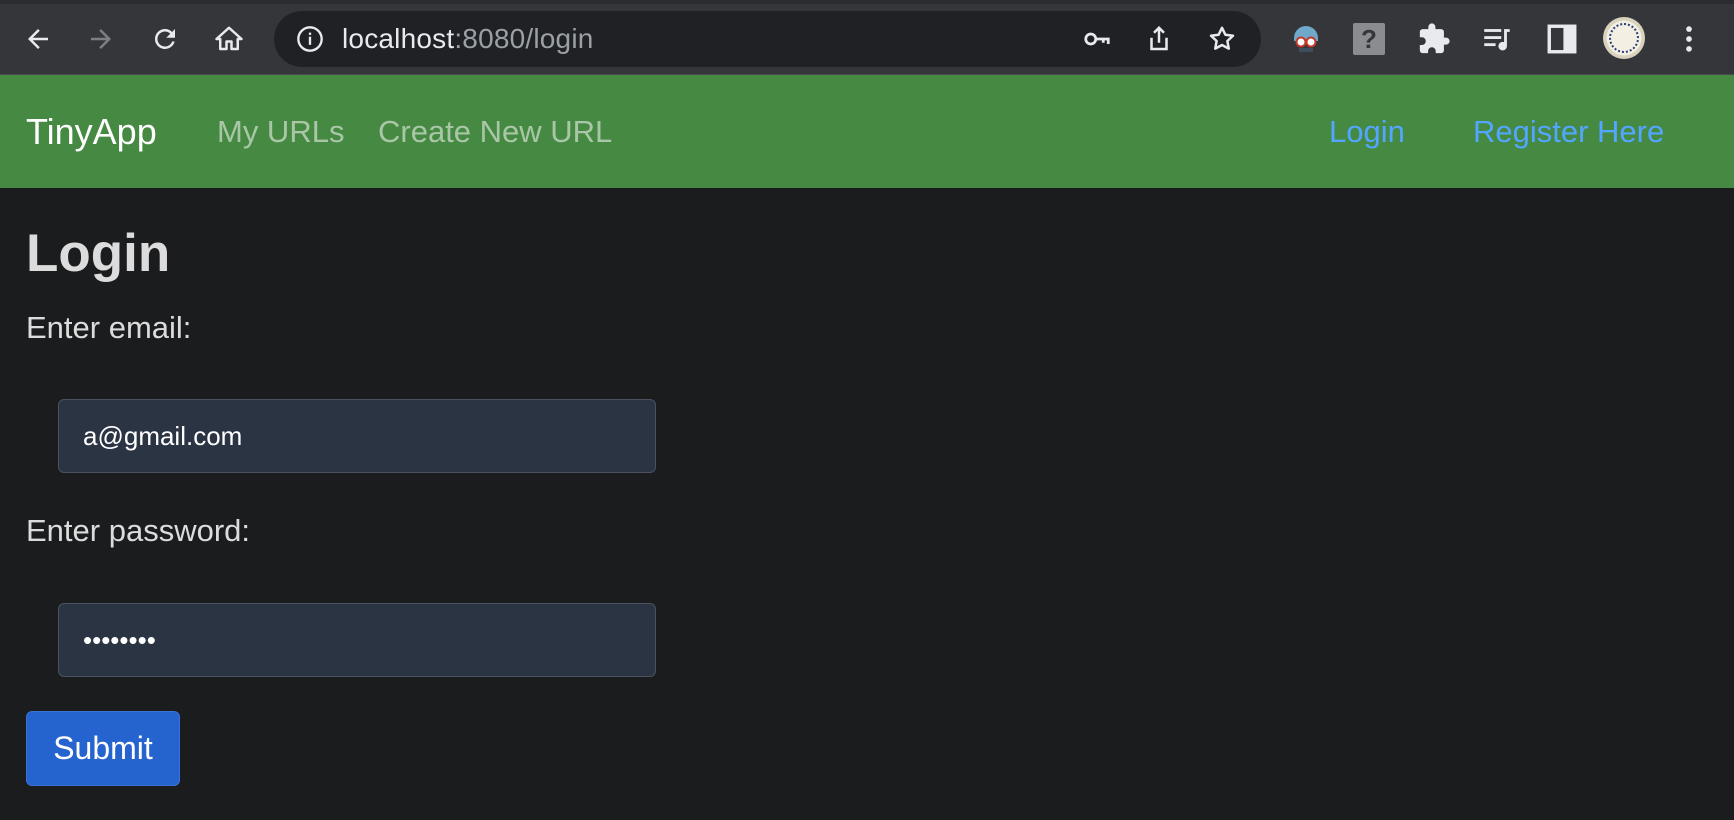 This screenshot has height=820, width=1734. I want to click on url-path: :8080/login, so click(524, 38).